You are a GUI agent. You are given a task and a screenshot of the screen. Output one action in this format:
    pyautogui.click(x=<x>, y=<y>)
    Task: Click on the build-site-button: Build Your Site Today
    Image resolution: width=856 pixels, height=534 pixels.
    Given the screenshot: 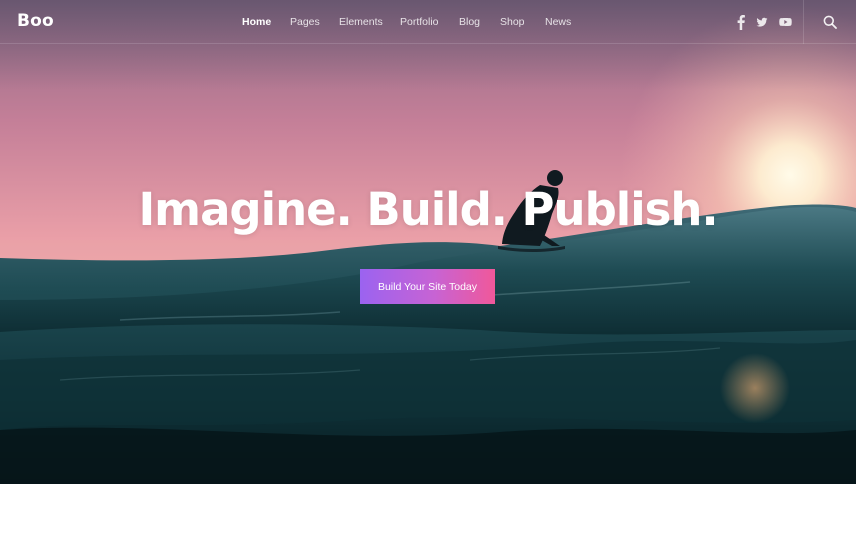 What is the action you would take?
    pyautogui.click(x=427, y=286)
    